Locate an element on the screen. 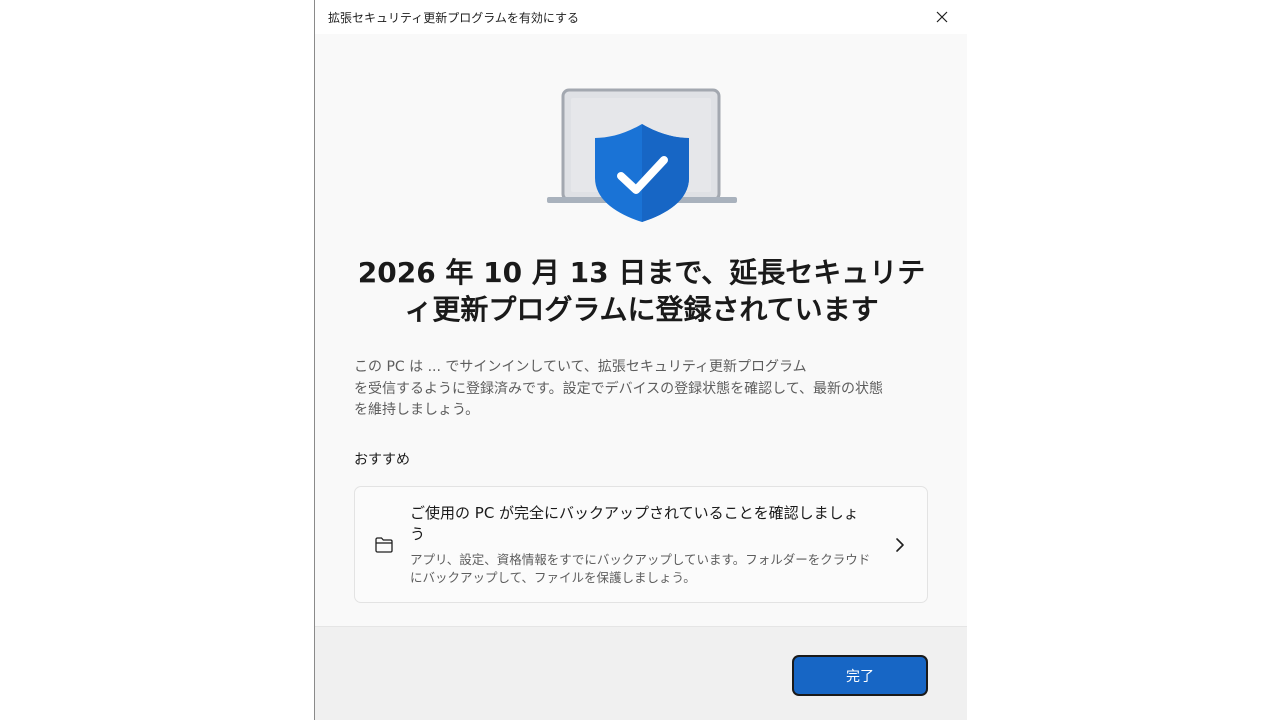  laptop-shield-checkmark-icon is located at coordinates (642, 155).